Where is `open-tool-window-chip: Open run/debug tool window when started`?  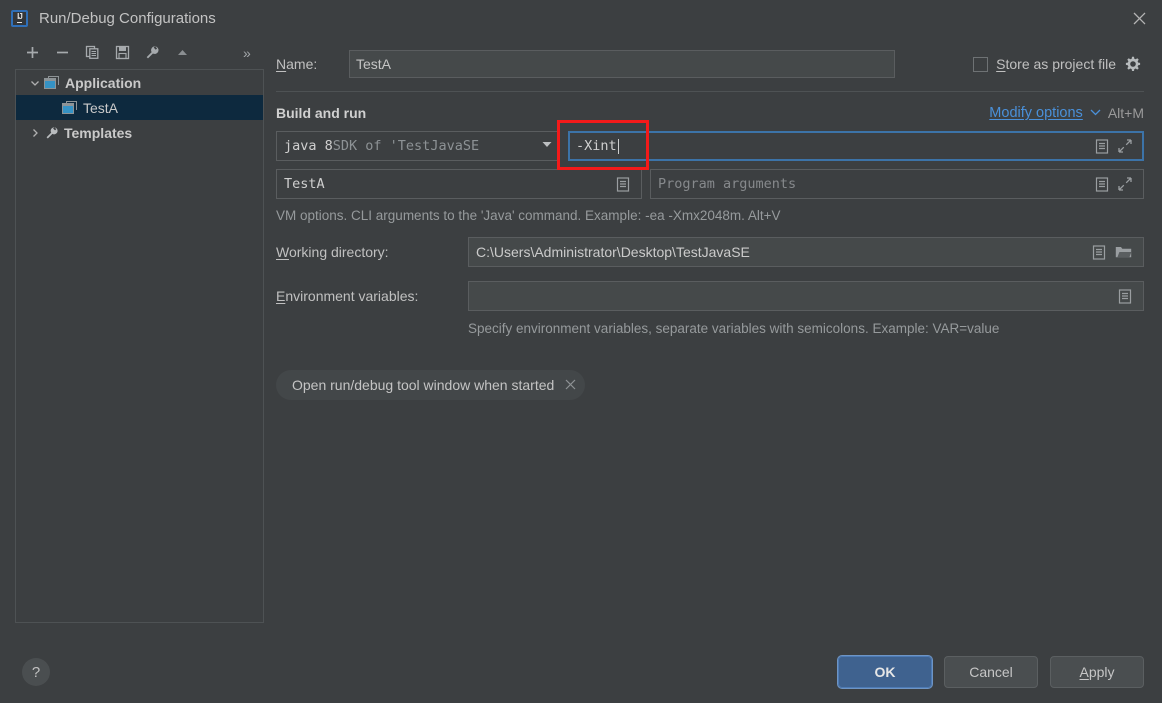 open-tool-window-chip: Open run/debug tool window when started is located at coordinates (431, 385).